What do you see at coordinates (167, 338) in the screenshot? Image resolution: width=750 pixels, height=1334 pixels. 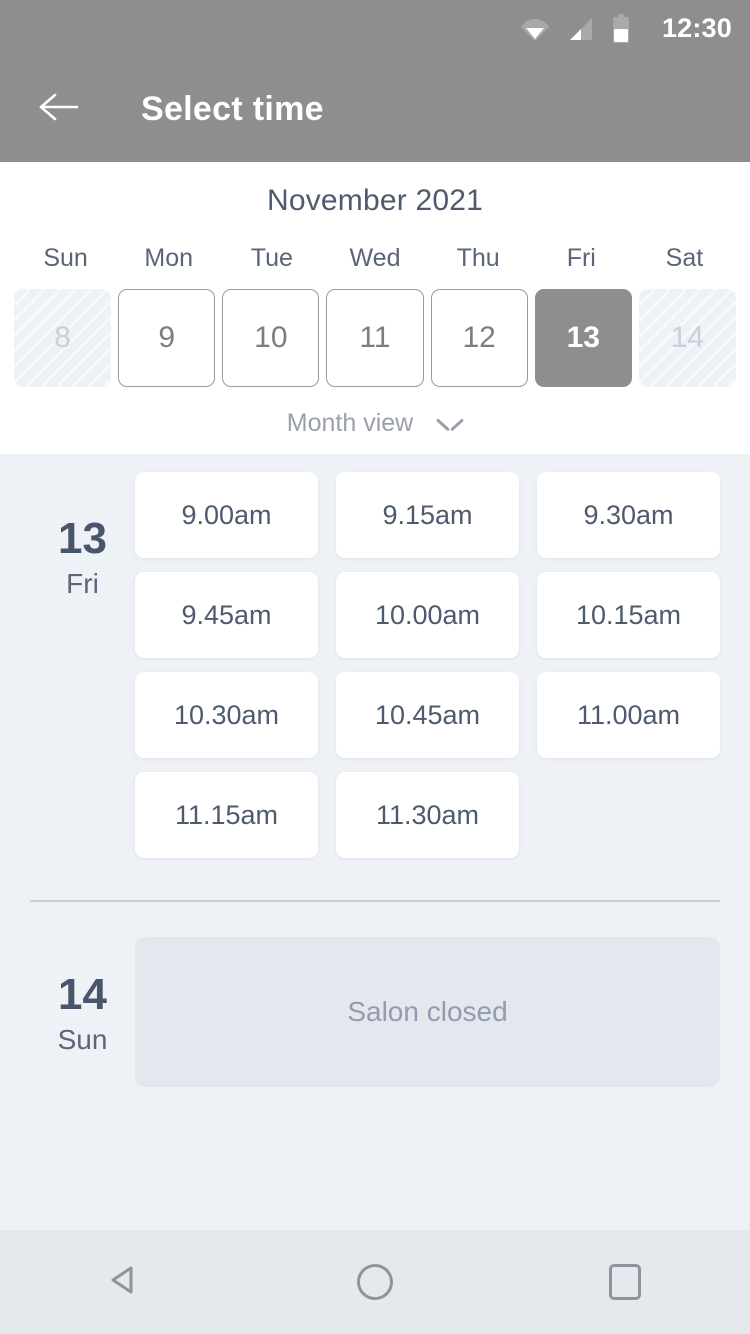 I see `calendar-day-9: 9` at bounding box center [167, 338].